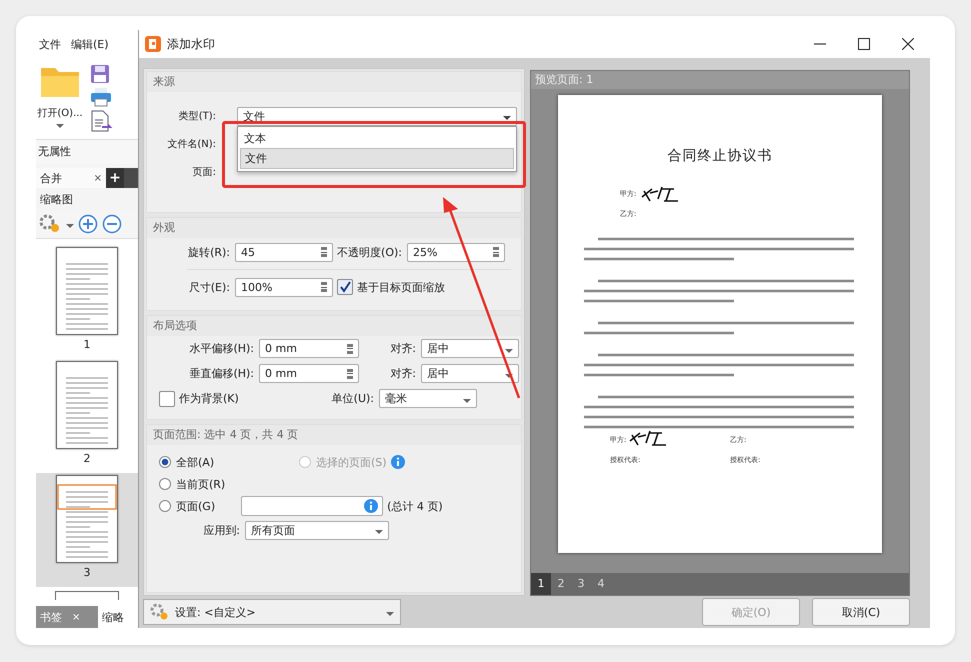 The height and width of the screenshot is (662, 971). Describe the element at coordinates (112, 224) in the screenshot. I see `zoom-out-icon` at that location.